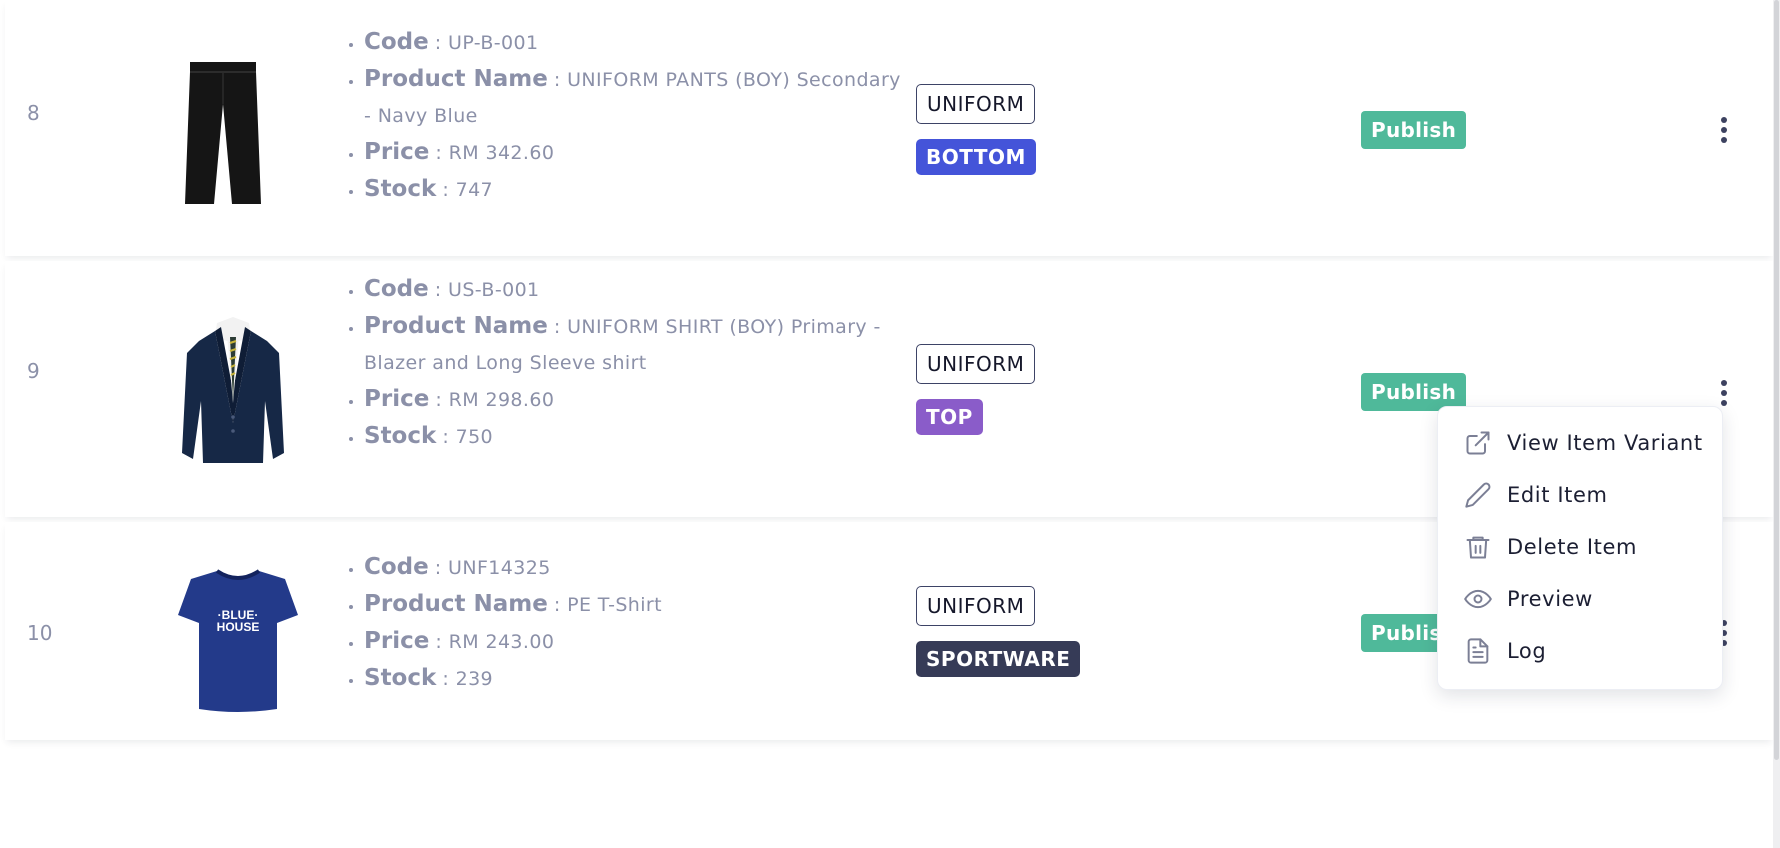  I want to click on price-value: : RM 342.60, so click(495, 153).